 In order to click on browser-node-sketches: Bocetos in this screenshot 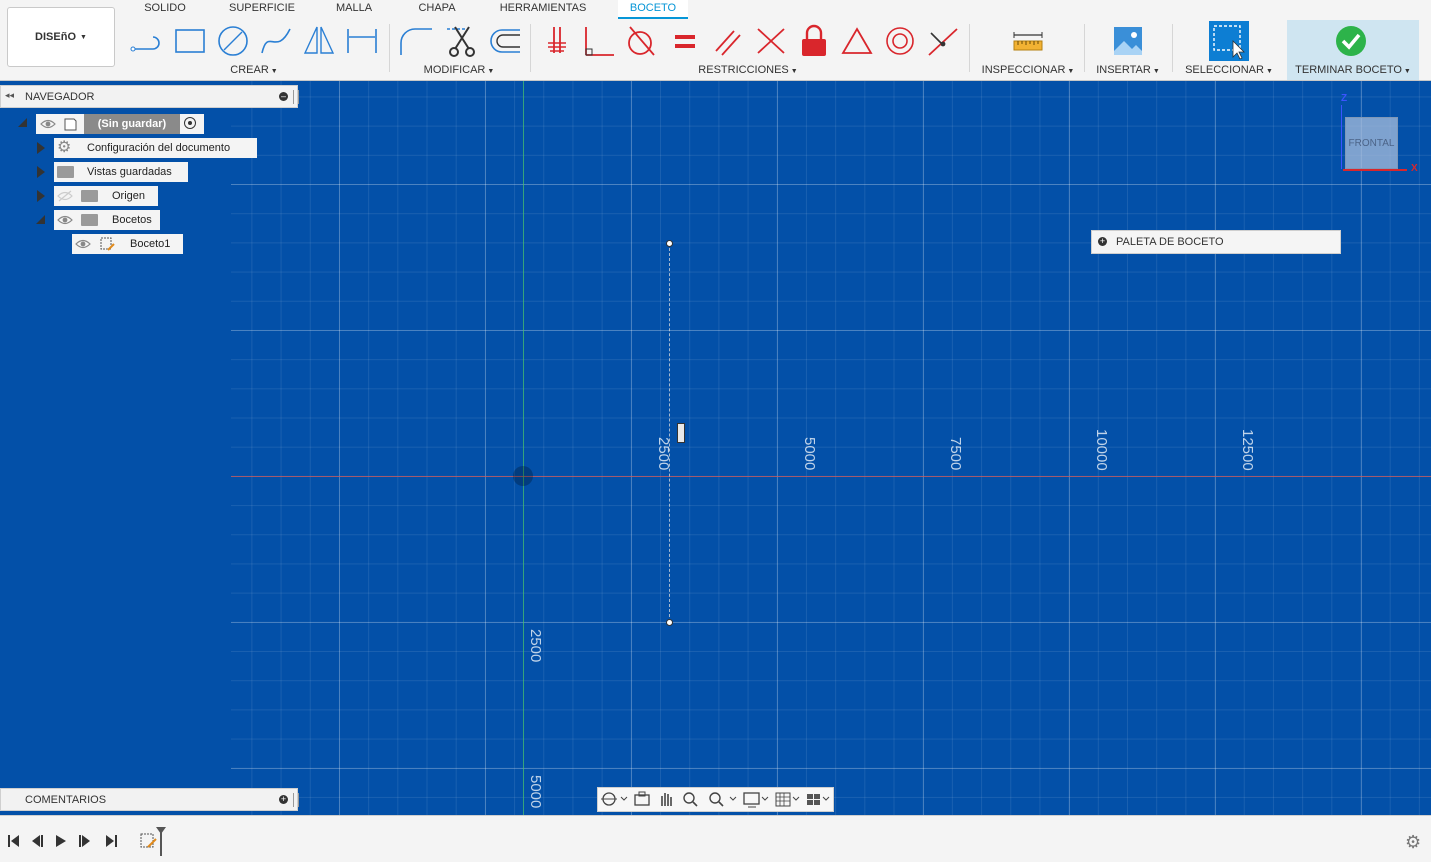, I will do `click(107, 220)`.